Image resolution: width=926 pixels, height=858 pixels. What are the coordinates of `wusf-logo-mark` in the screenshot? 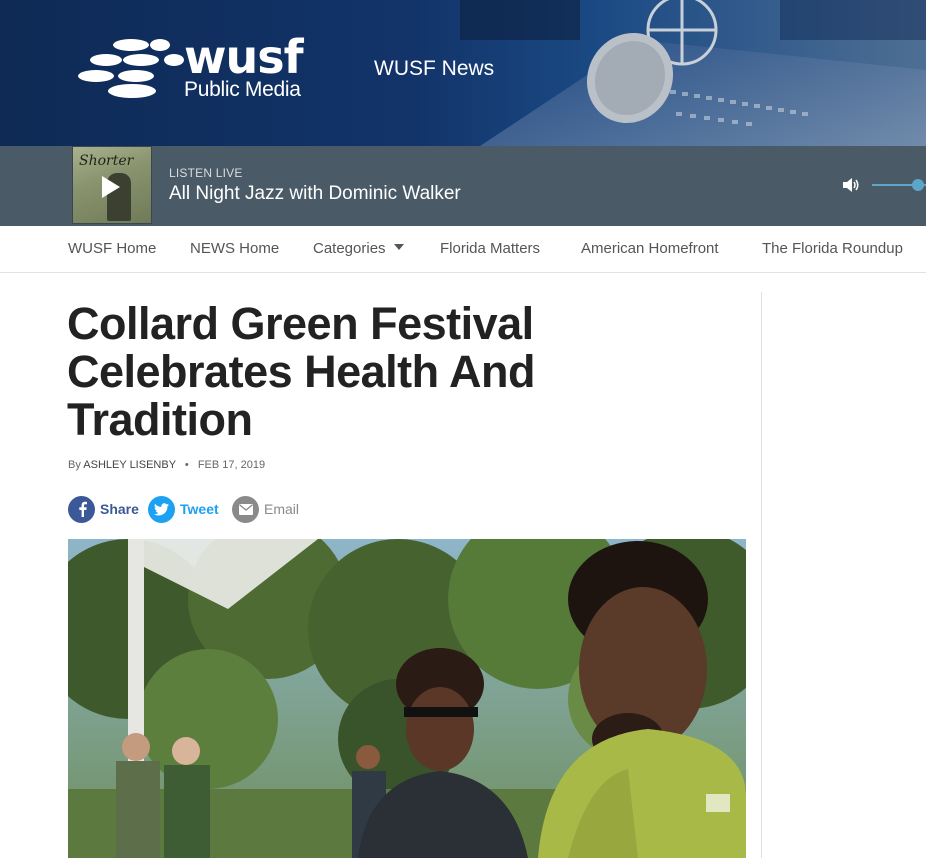 It's located at (131, 68).